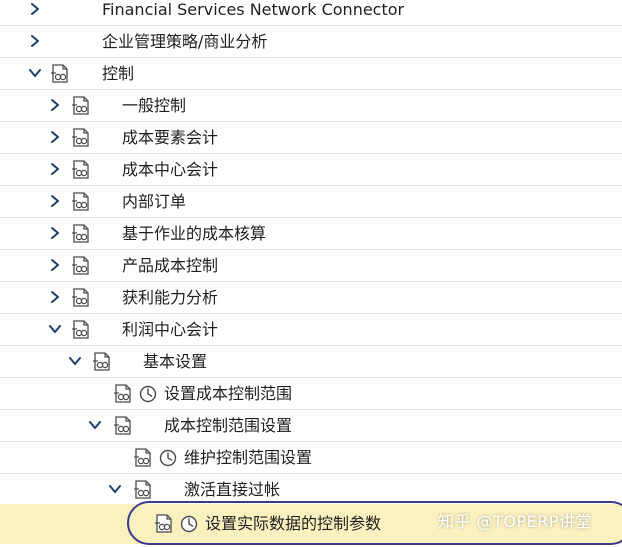 The width and height of the screenshot is (622, 547). Describe the element at coordinates (311, 266) in the screenshot. I see `tree-node: 产品成本控制` at that location.